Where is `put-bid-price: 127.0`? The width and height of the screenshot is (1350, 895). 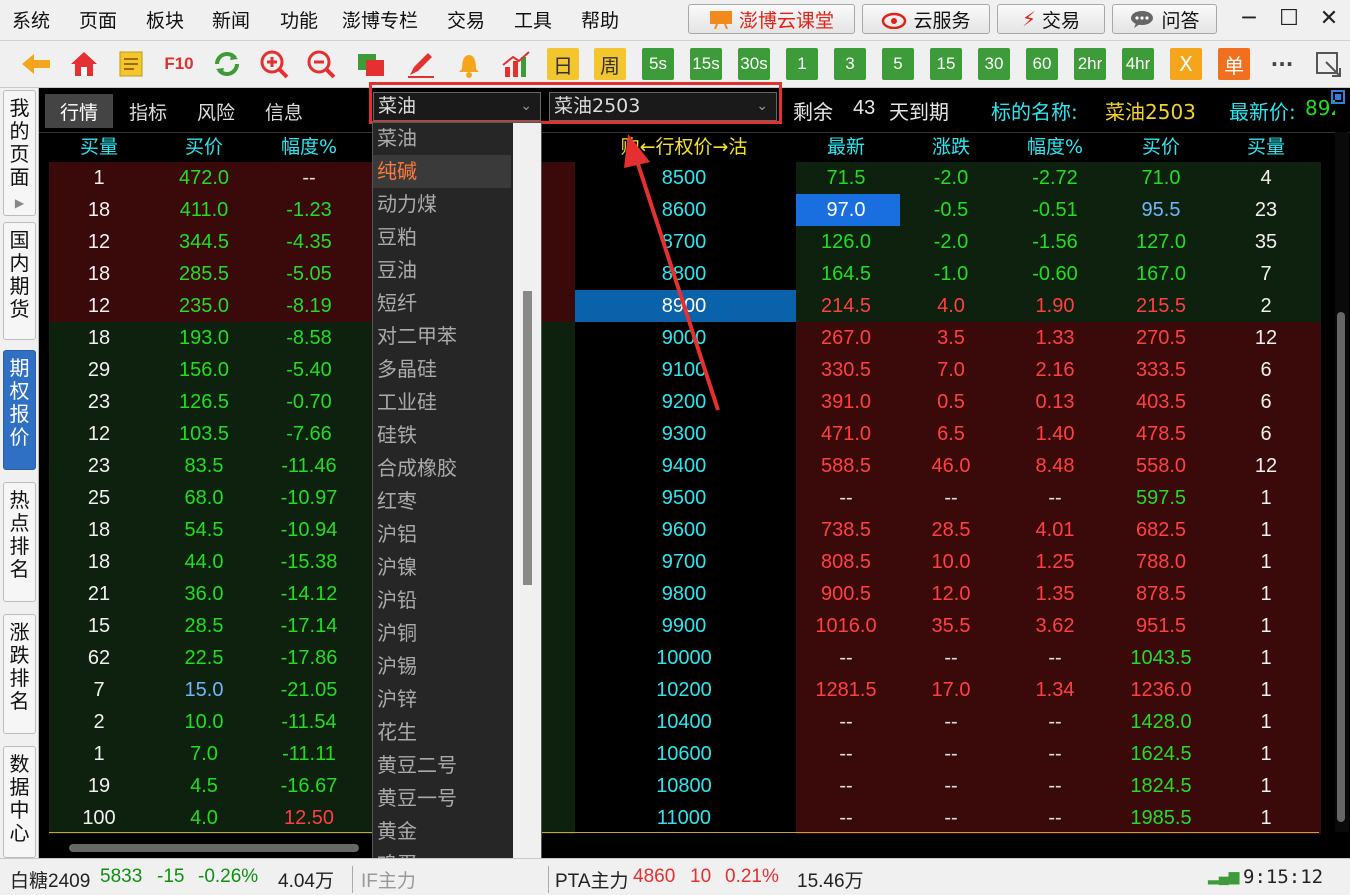 put-bid-price: 127.0 is located at coordinates (1161, 242).